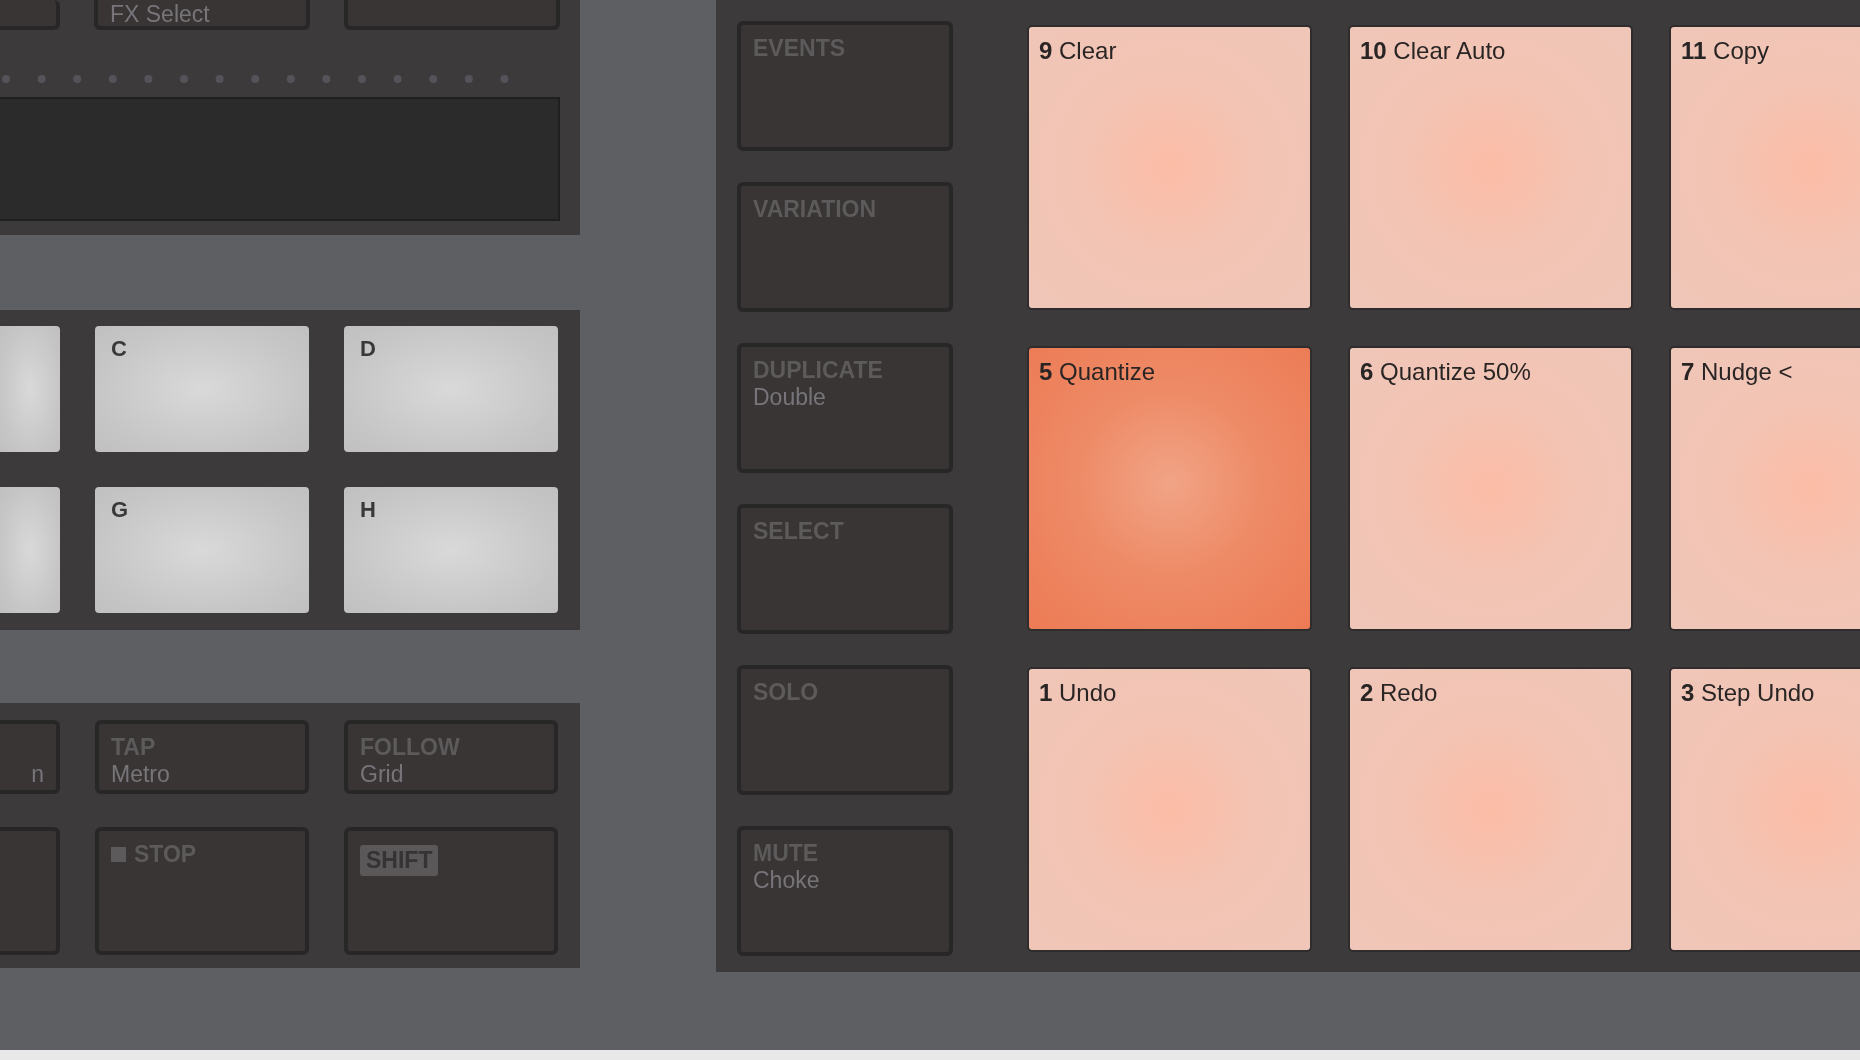  I want to click on performance-pad: 10 Clear Auto, so click(1490, 167).